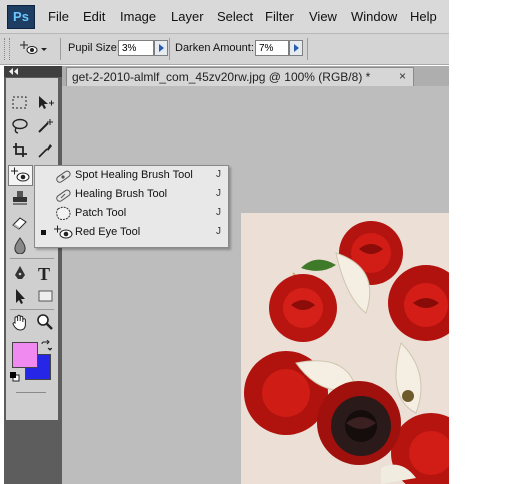 This screenshot has width=512, height=484. I want to click on stamp-icon, so click(20, 198).